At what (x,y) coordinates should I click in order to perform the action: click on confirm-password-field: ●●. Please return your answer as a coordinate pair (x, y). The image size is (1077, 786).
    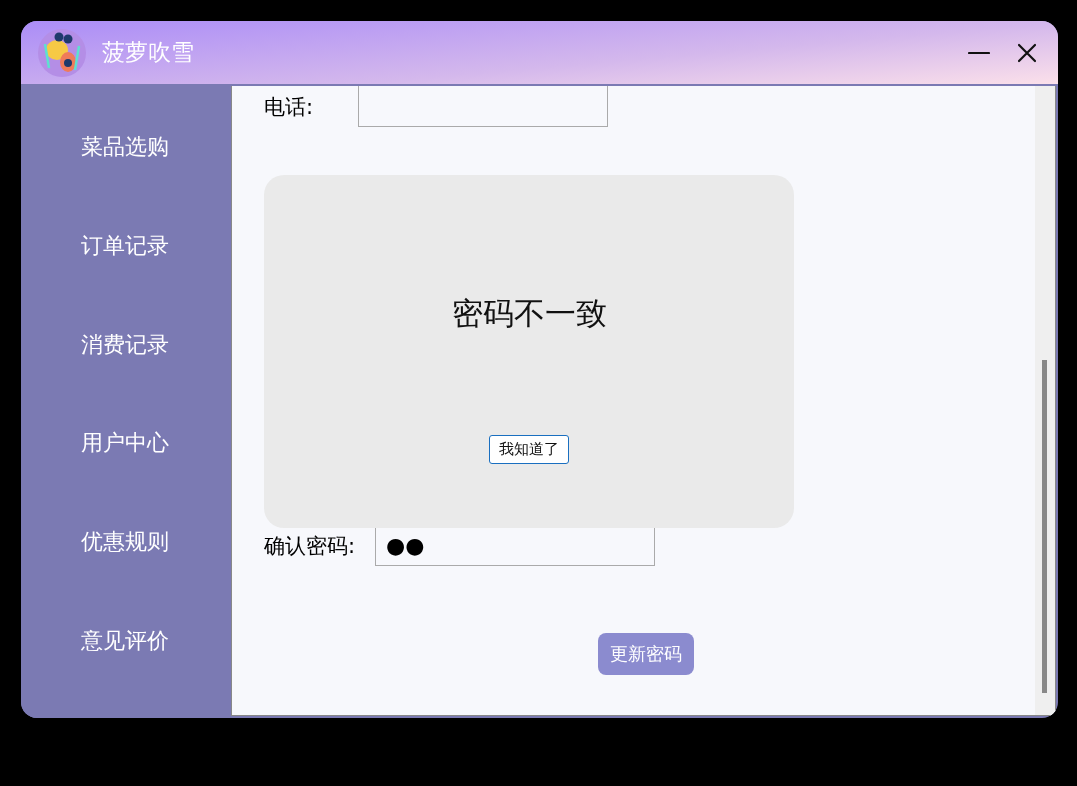
    Looking at the image, I should click on (515, 545).